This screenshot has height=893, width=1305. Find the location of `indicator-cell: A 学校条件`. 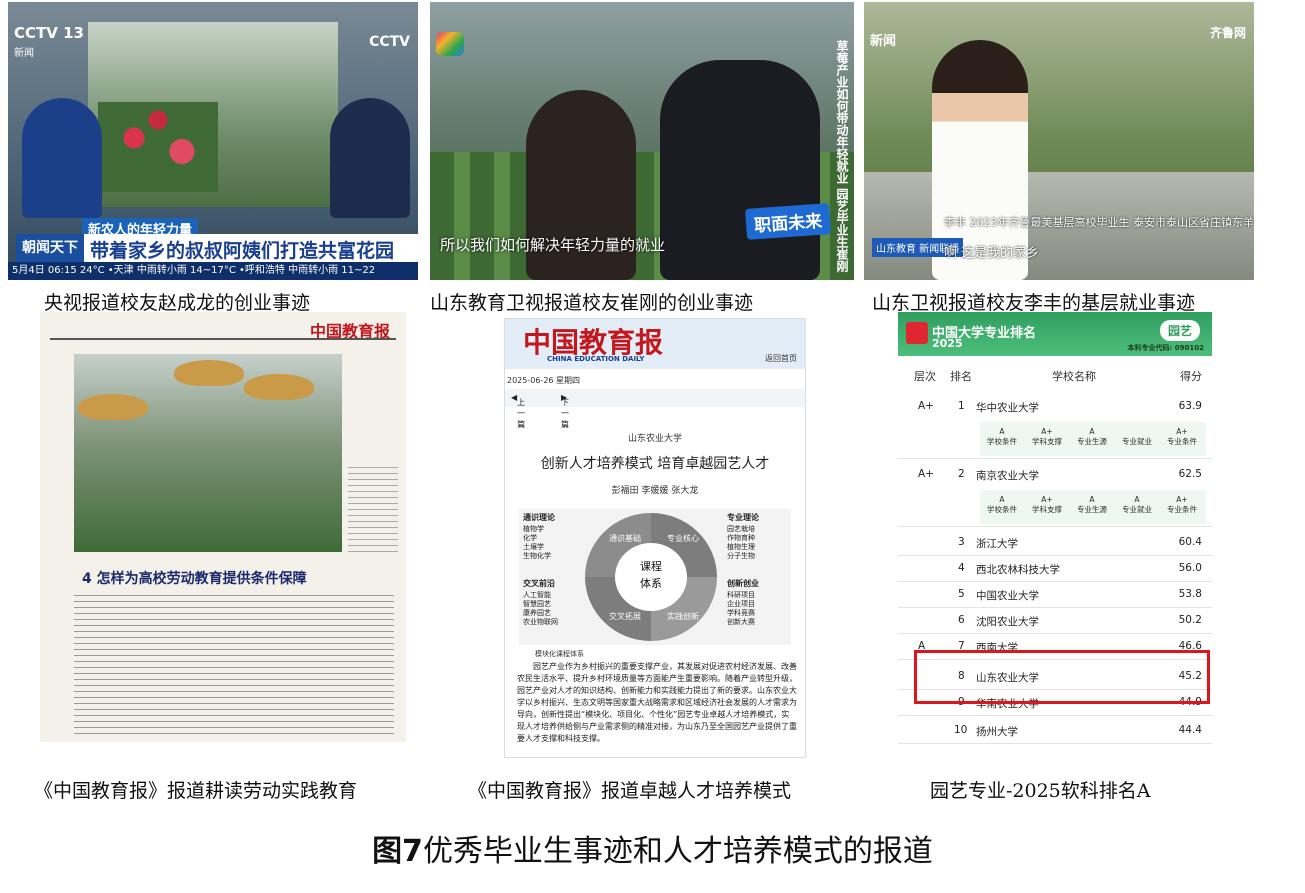

indicator-cell: A 学校条件 is located at coordinates (1002, 505).